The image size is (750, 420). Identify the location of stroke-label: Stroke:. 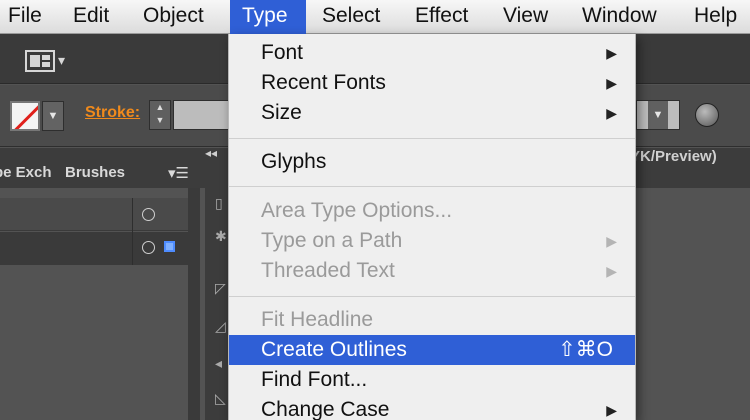
(112, 113).